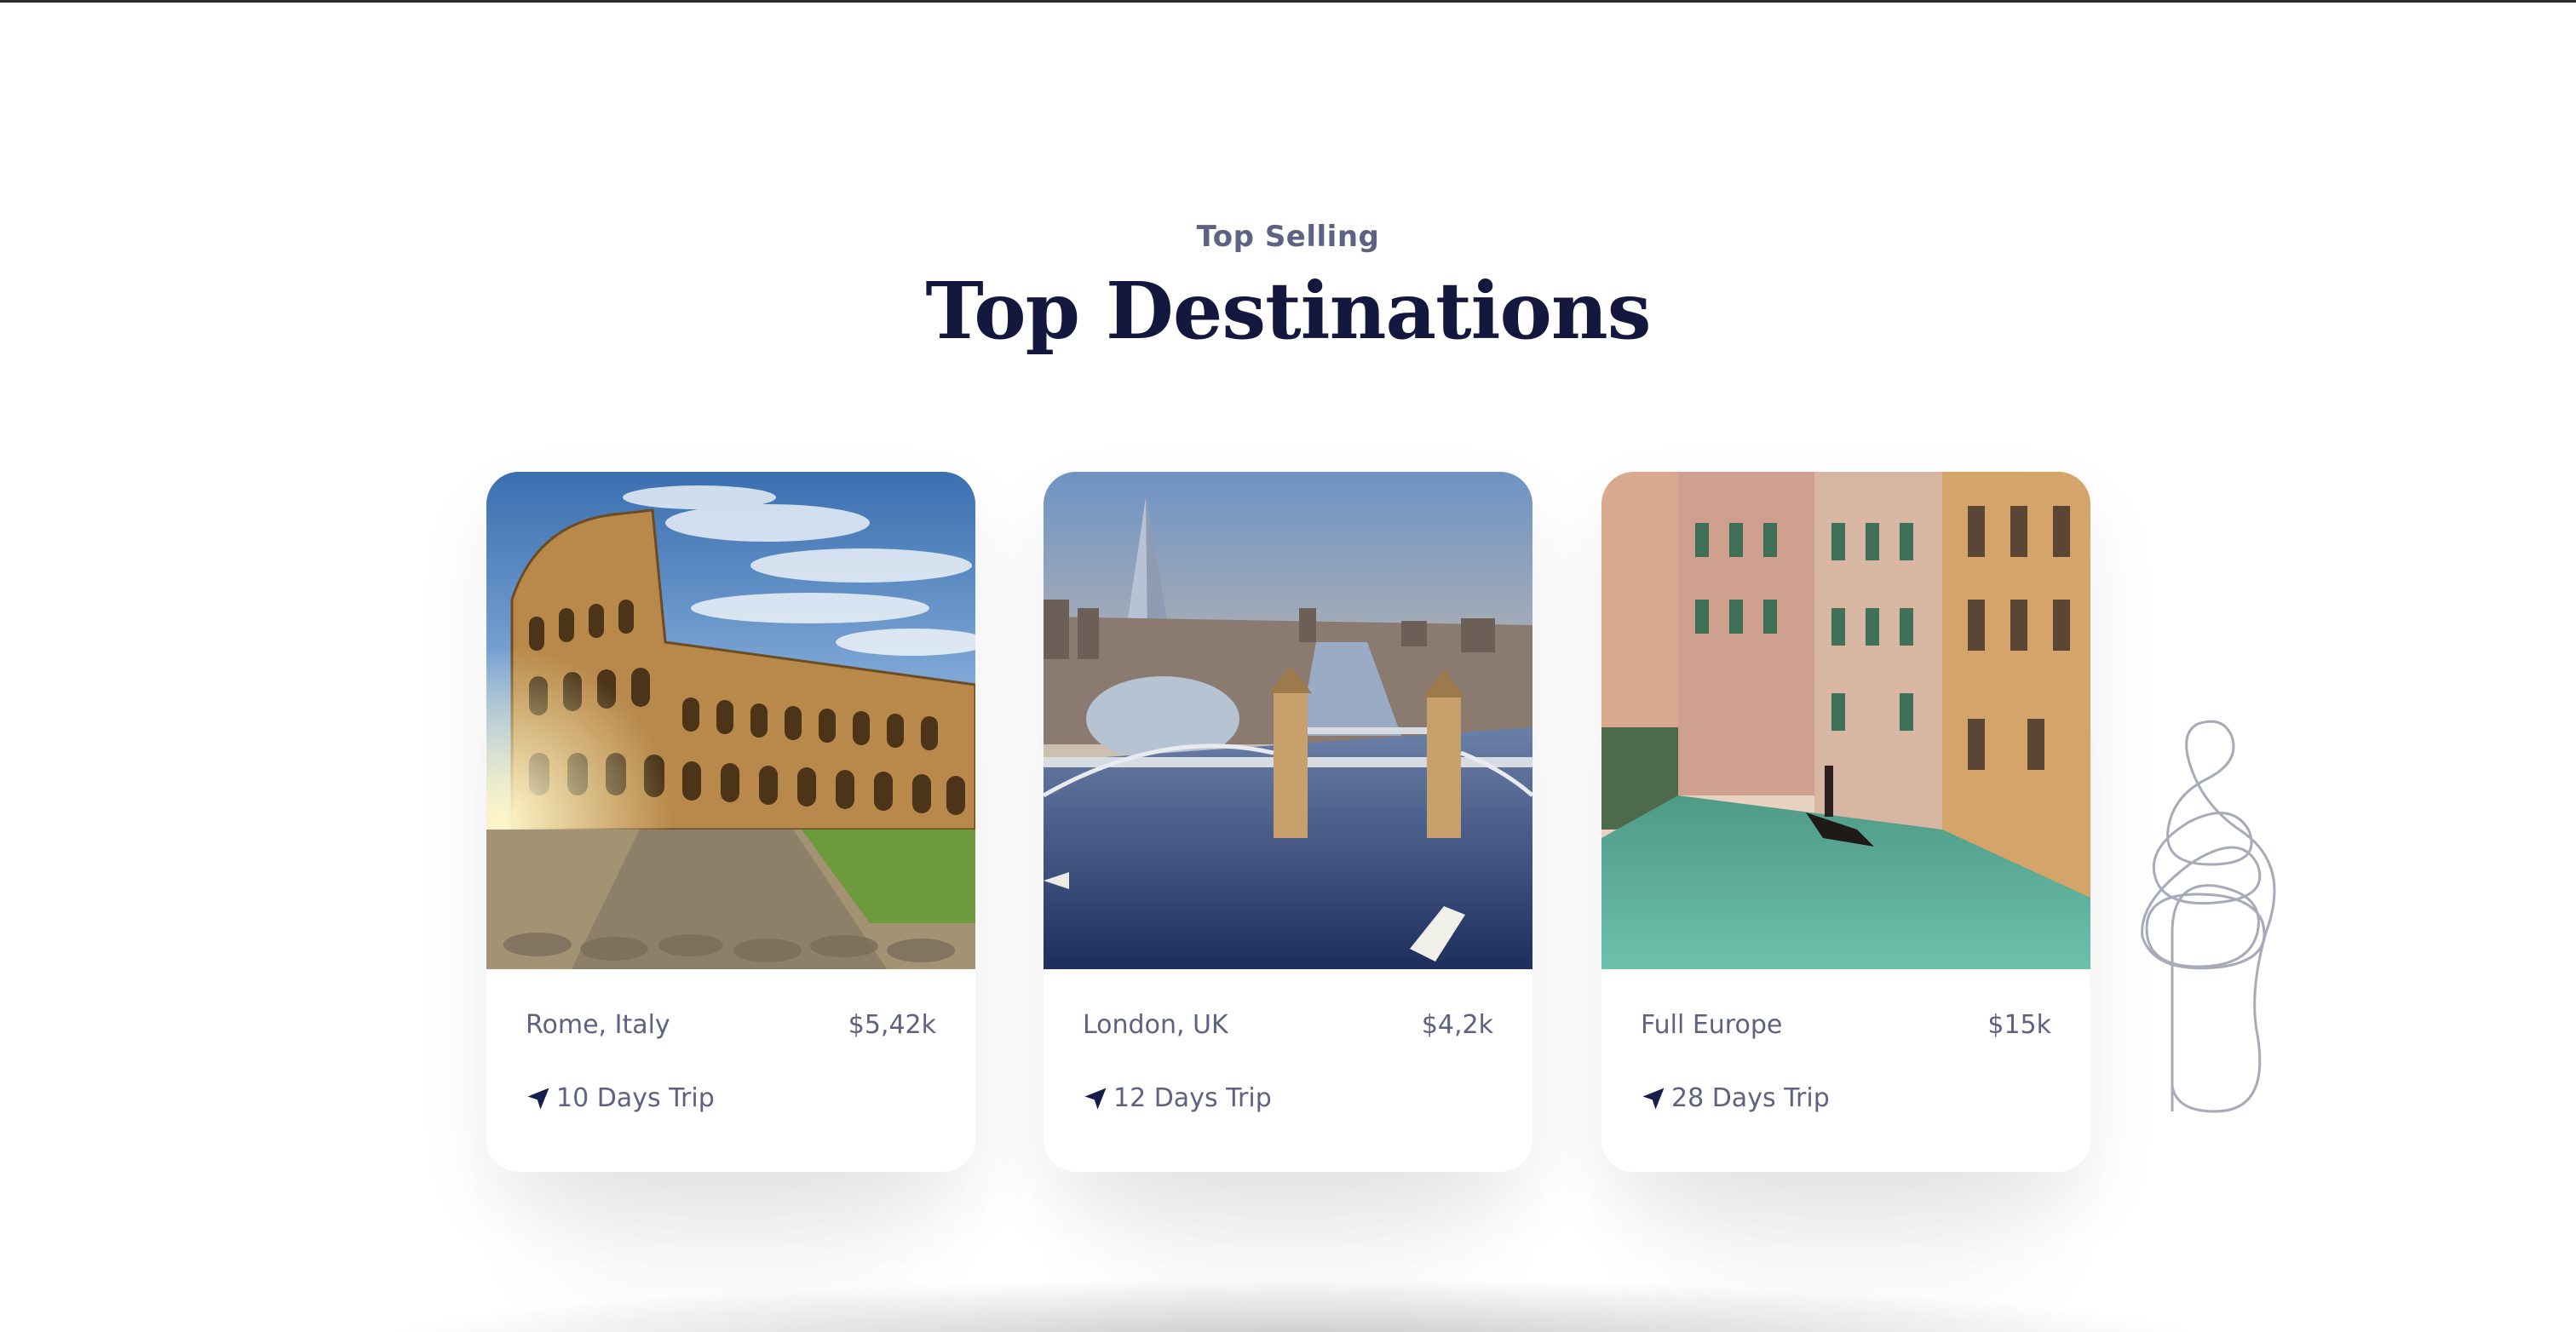 Image resolution: width=2576 pixels, height=1332 pixels. I want to click on destination-name: Full Europe, so click(1712, 1025).